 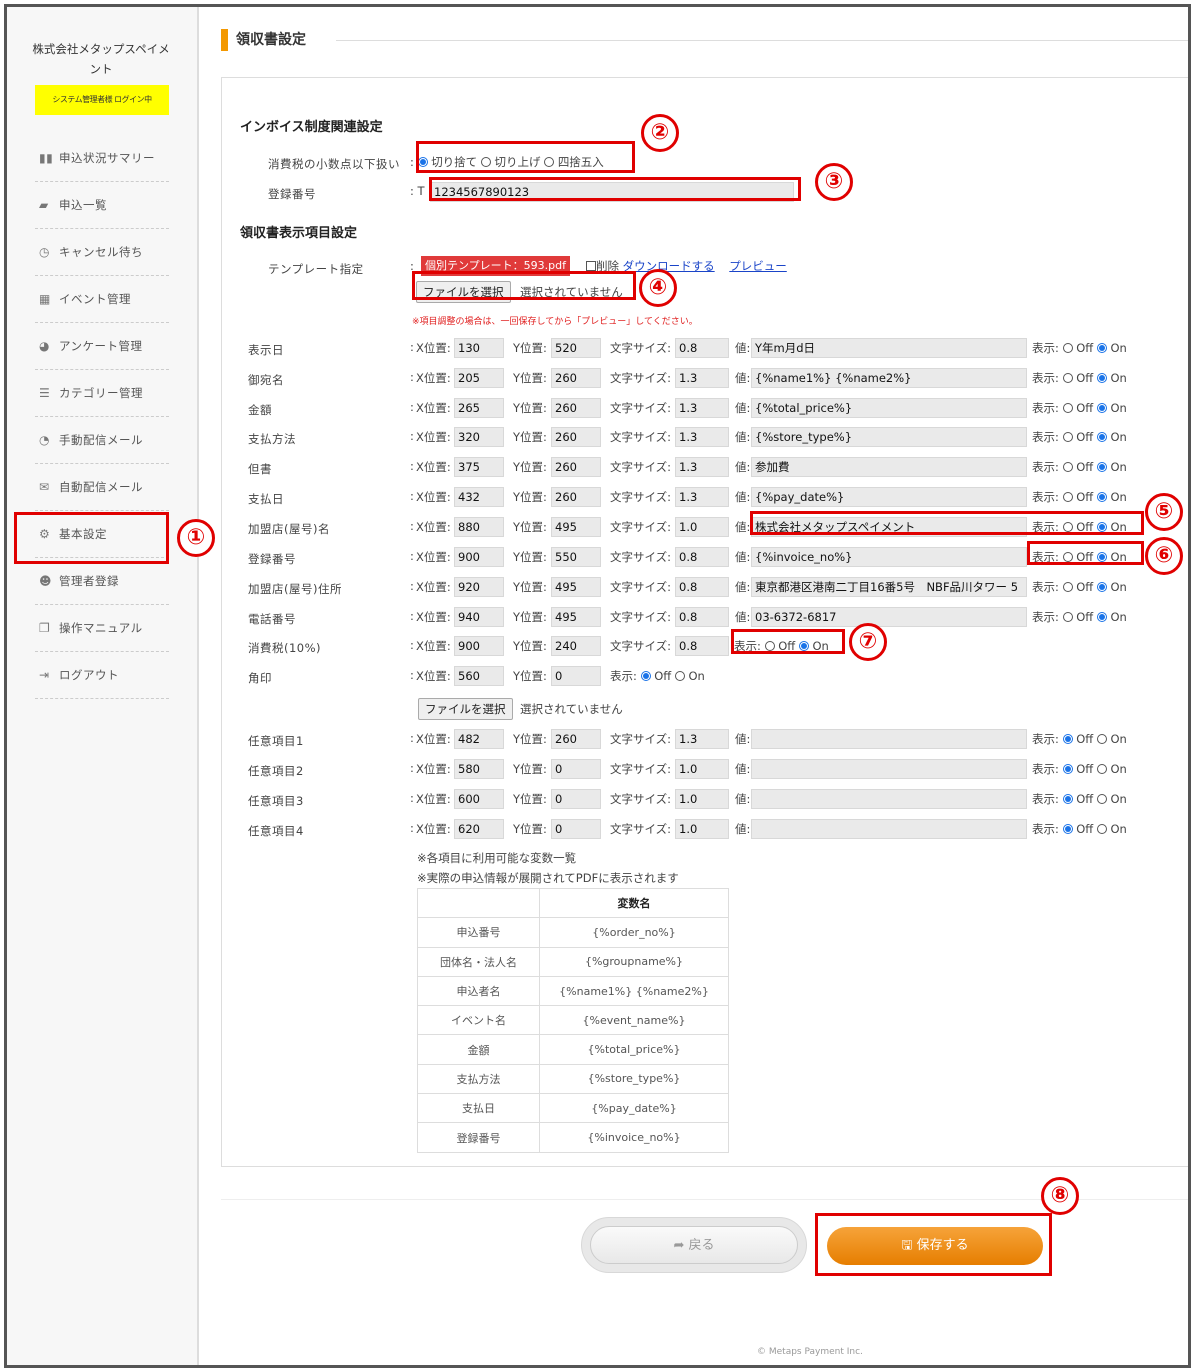 I want to click on x-input: 265, so click(x=479, y=408).